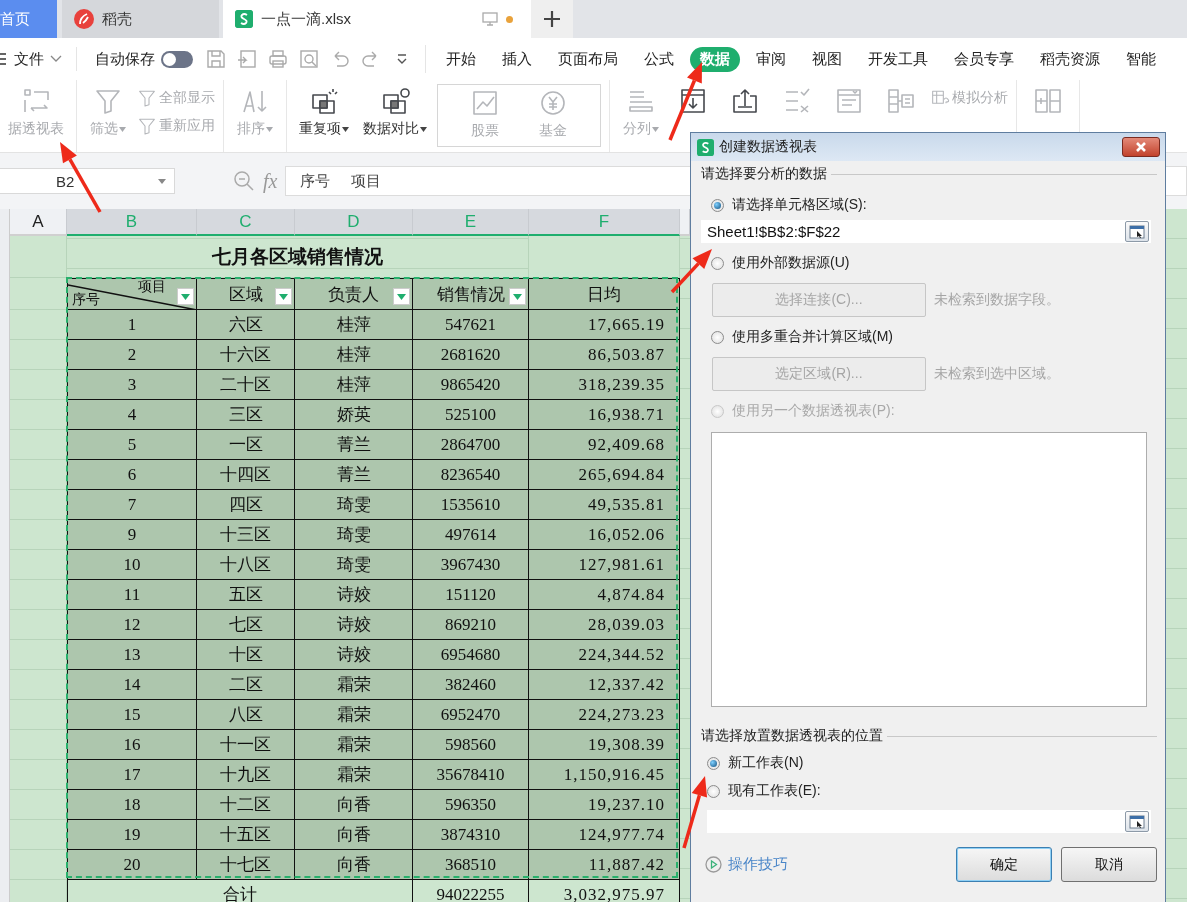  What do you see at coordinates (471, 775) in the screenshot?
I see `table-cell: 35678410` at bounding box center [471, 775].